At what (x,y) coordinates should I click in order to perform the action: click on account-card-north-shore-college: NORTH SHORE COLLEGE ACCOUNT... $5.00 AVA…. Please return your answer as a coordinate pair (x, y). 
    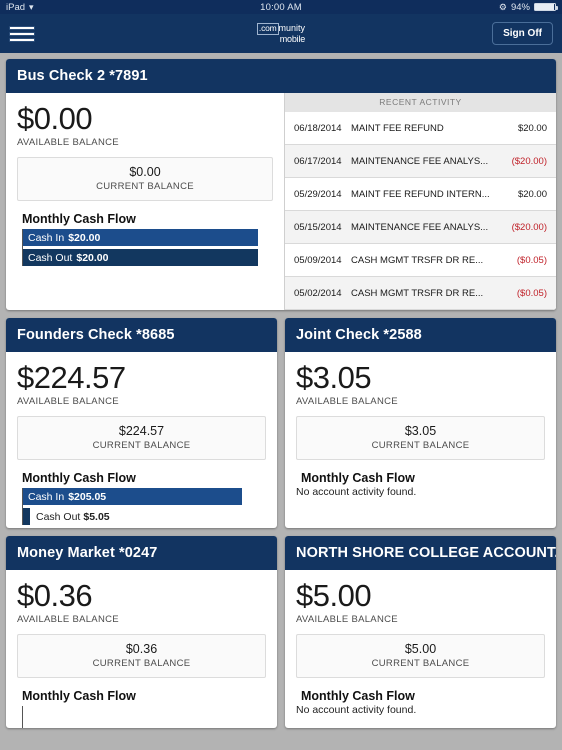
    Looking at the image, I should click on (420, 632).